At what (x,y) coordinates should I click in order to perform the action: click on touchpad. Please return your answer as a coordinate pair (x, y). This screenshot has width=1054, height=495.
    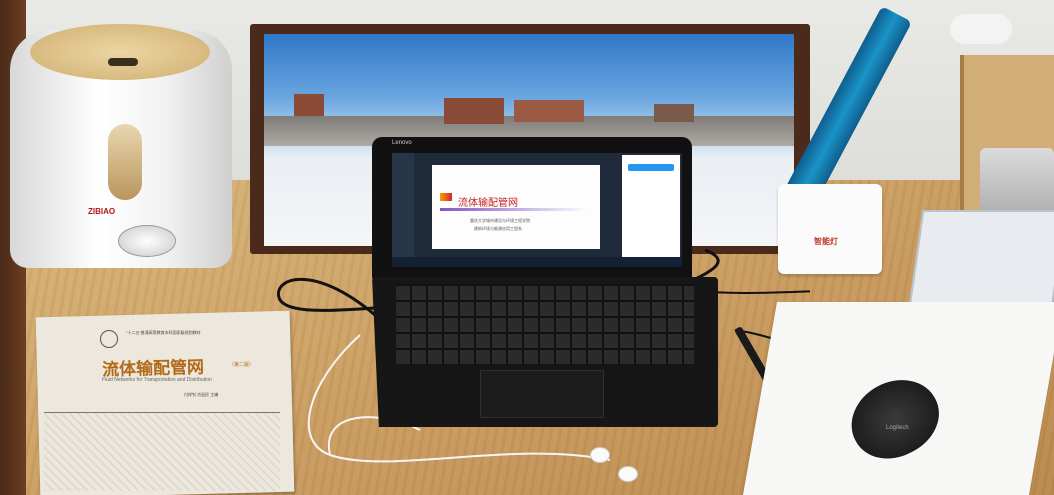
    Looking at the image, I should click on (542, 394).